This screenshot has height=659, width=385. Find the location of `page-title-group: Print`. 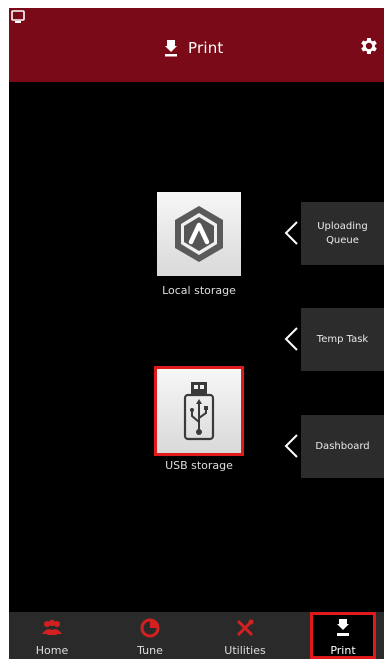

page-title-group: Print is located at coordinates (194, 48).